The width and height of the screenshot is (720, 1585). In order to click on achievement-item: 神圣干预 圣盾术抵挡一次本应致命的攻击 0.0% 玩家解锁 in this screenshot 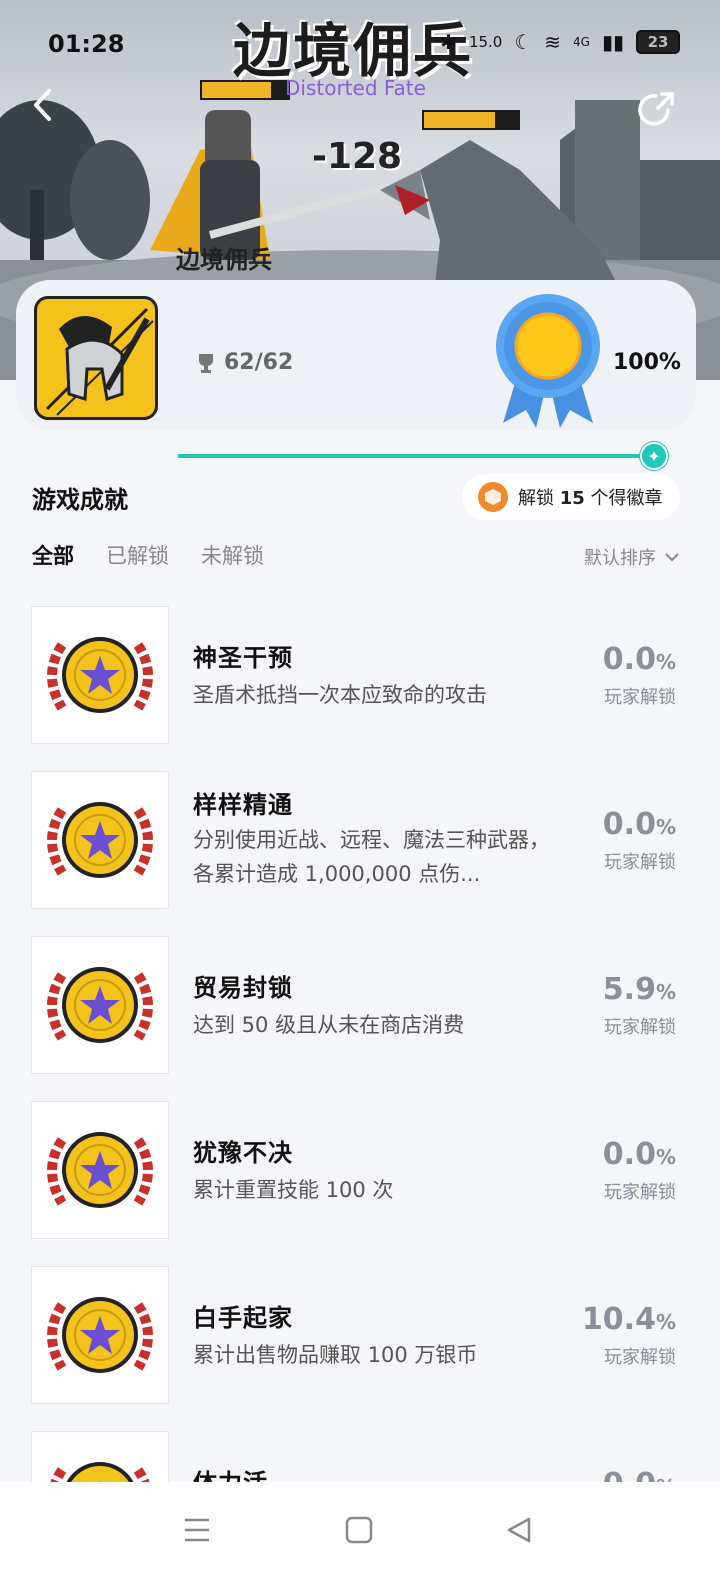, I will do `click(360, 688)`.